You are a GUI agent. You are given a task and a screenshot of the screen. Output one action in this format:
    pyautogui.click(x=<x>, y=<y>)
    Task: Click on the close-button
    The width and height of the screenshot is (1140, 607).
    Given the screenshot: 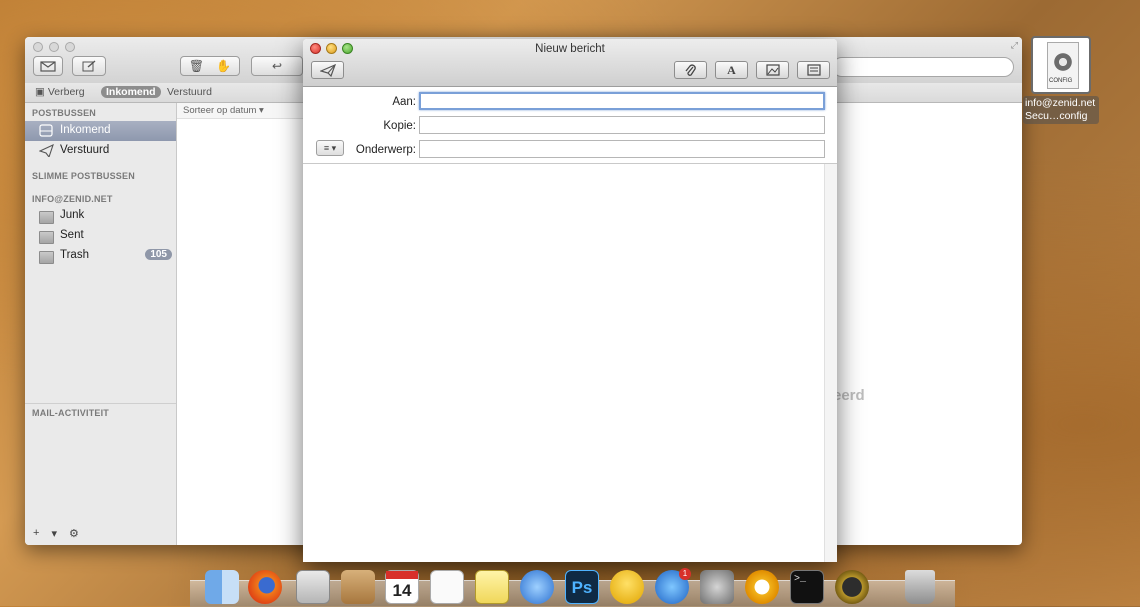 What is the action you would take?
    pyautogui.click(x=38, y=47)
    